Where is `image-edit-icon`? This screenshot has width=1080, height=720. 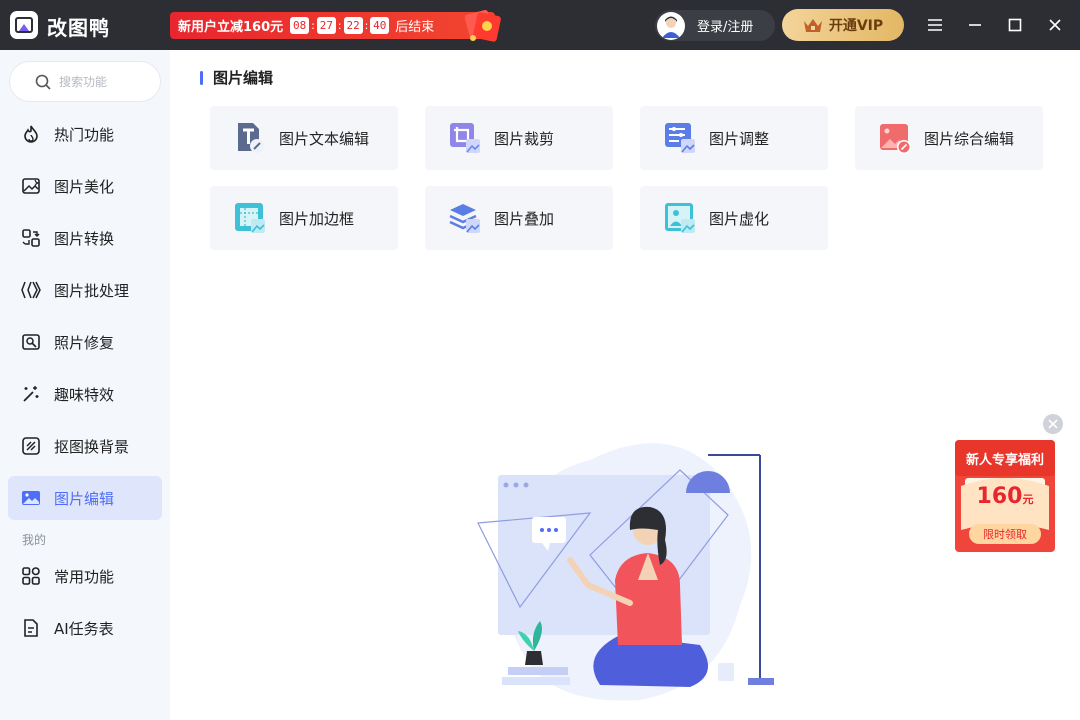 image-edit-icon is located at coordinates (31, 498).